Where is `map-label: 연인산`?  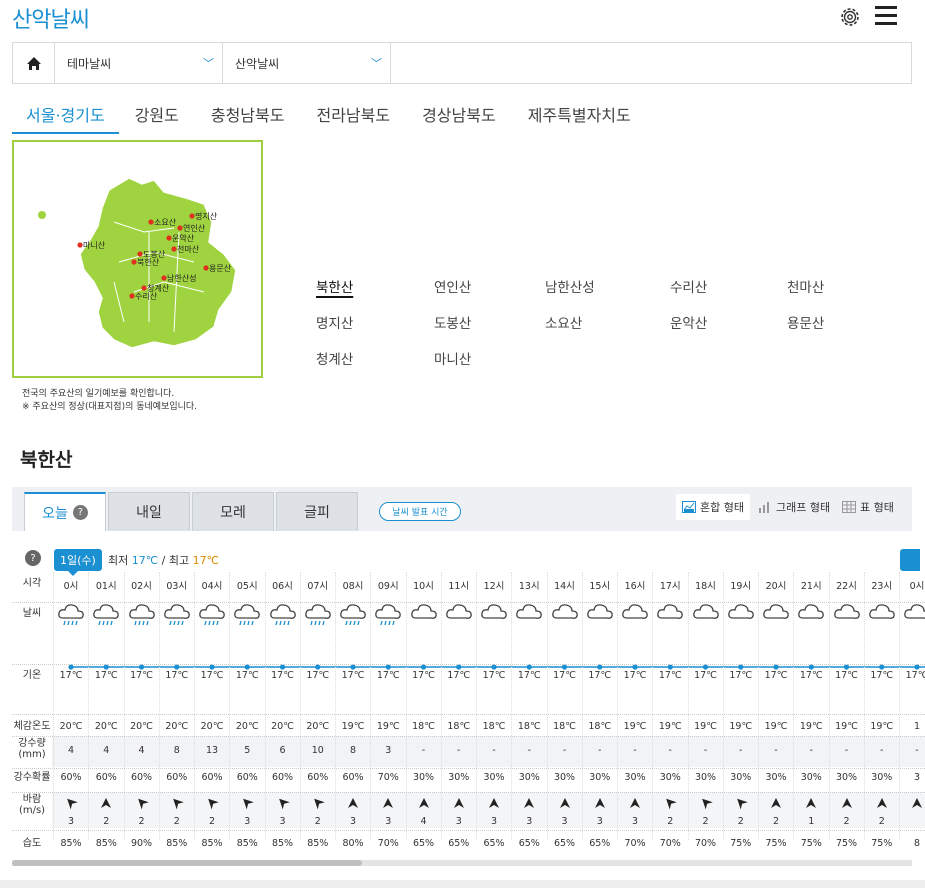 map-label: 연인산 is located at coordinates (194, 228).